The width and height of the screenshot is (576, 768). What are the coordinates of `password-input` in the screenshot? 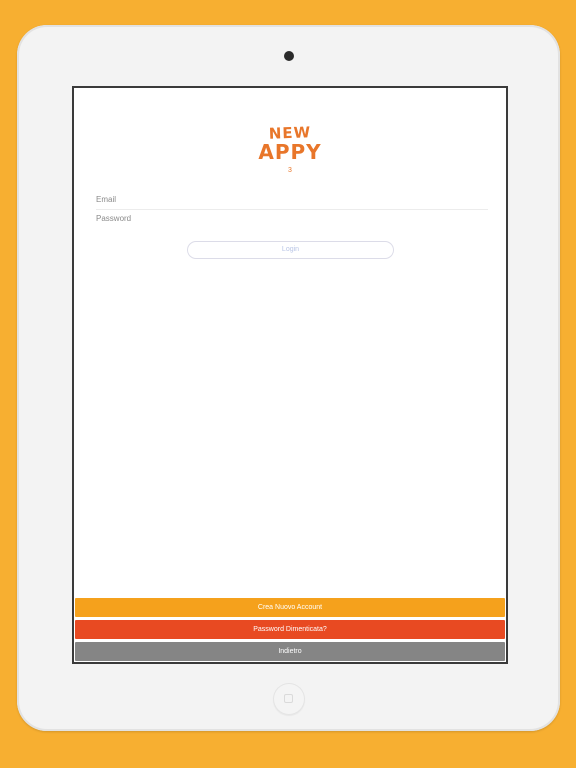 It's located at (292, 218).